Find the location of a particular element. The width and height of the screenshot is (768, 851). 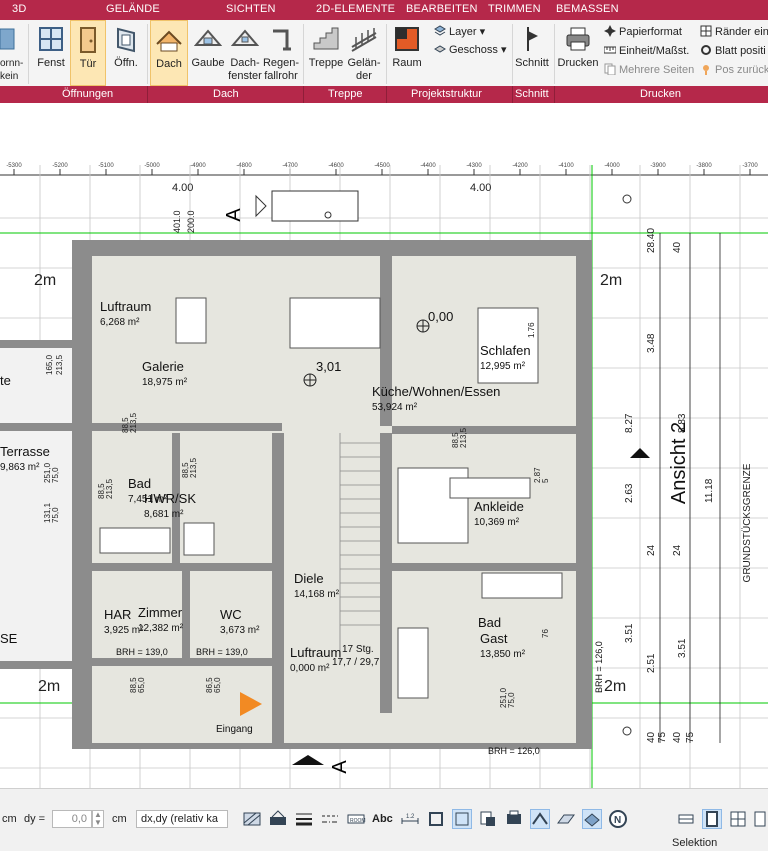

sheet-position-icon is located at coordinates (706, 50).